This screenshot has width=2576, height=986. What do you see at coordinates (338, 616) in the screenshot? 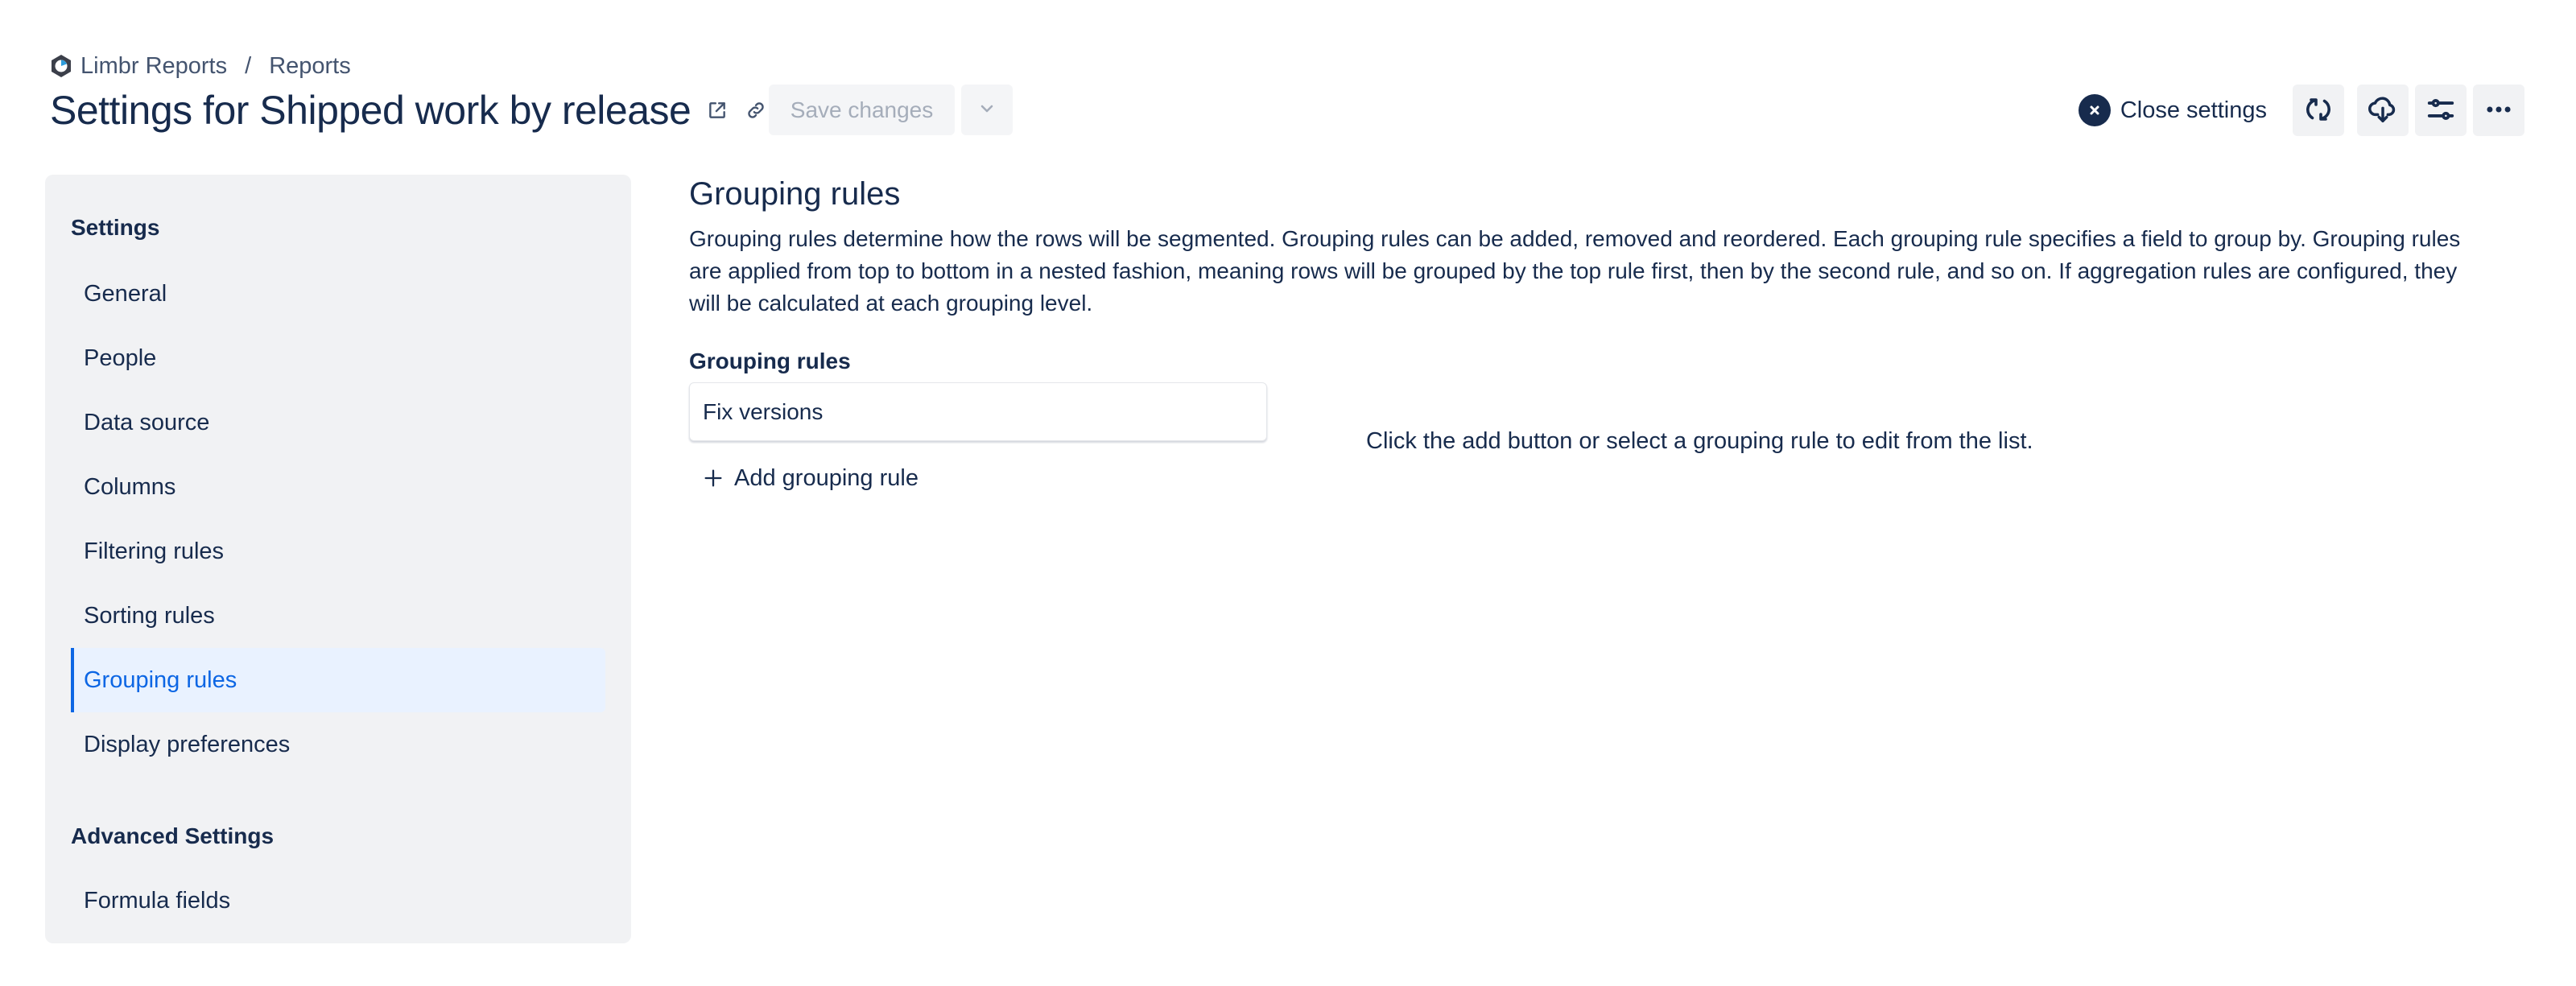
I see `sidebar-item-sorting-rules: Sorting rules` at bounding box center [338, 616].